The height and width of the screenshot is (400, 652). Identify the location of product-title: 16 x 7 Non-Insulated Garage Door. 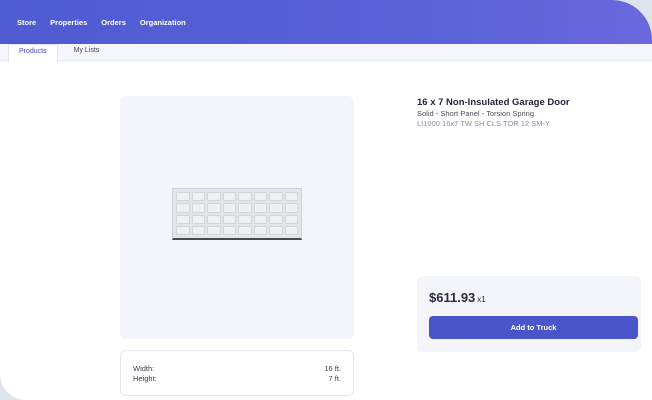
(493, 102).